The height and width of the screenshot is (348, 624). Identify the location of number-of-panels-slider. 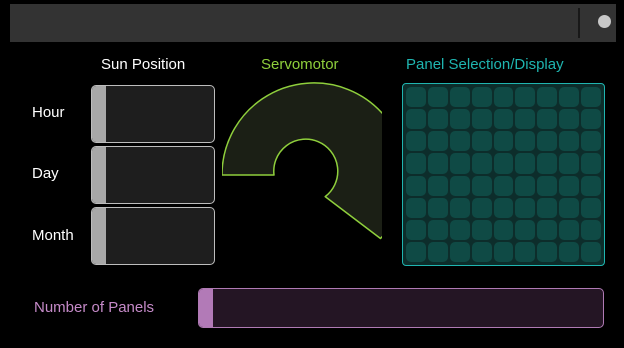
(401, 308).